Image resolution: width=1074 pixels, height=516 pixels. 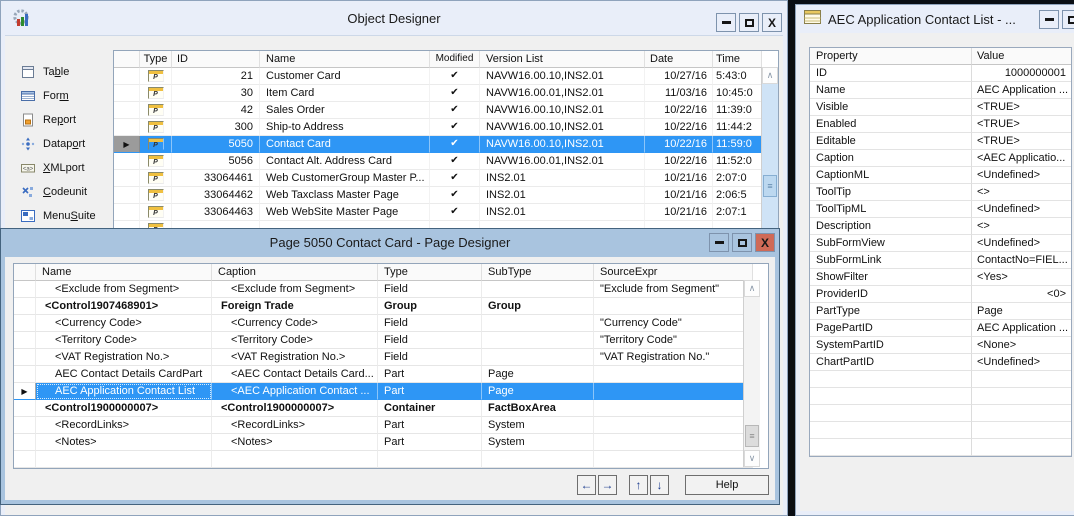 What do you see at coordinates (69, 72) in the screenshot?
I see `sidebar-item-table: Table` at bounding box center [69, 72].